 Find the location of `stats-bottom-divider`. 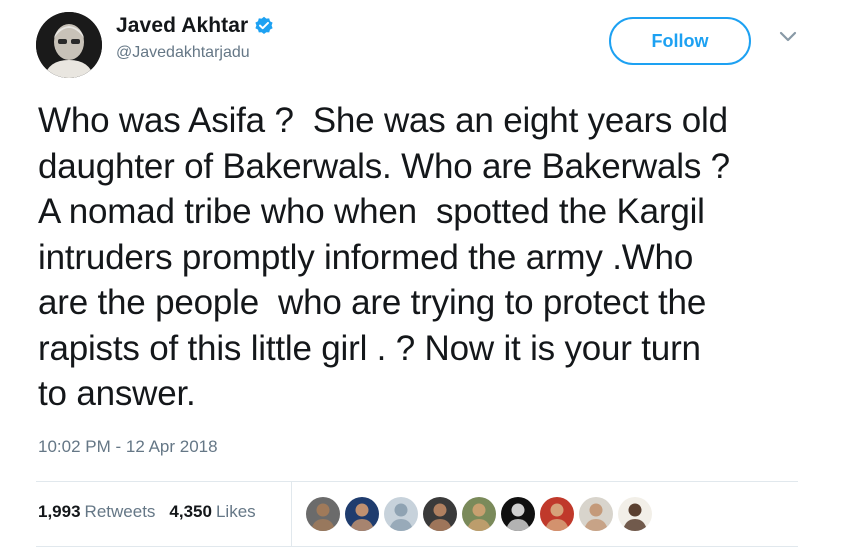

stats-bottom-divider is located at coordinates (417, 546).